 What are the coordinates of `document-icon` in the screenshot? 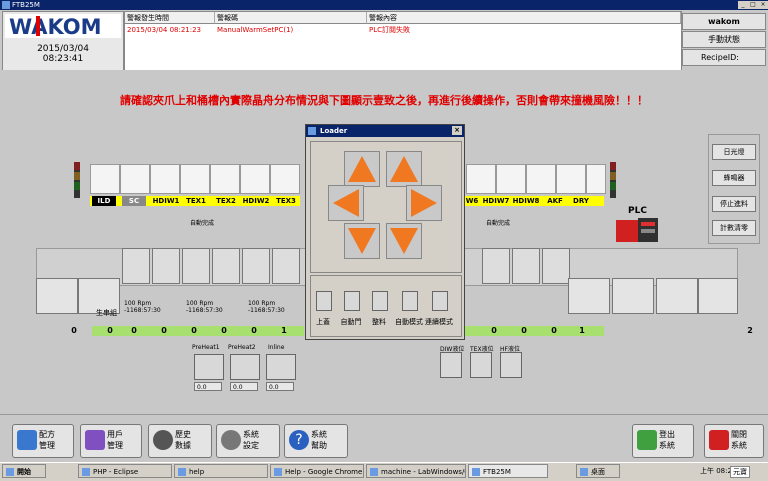 It's located at (27, 440).